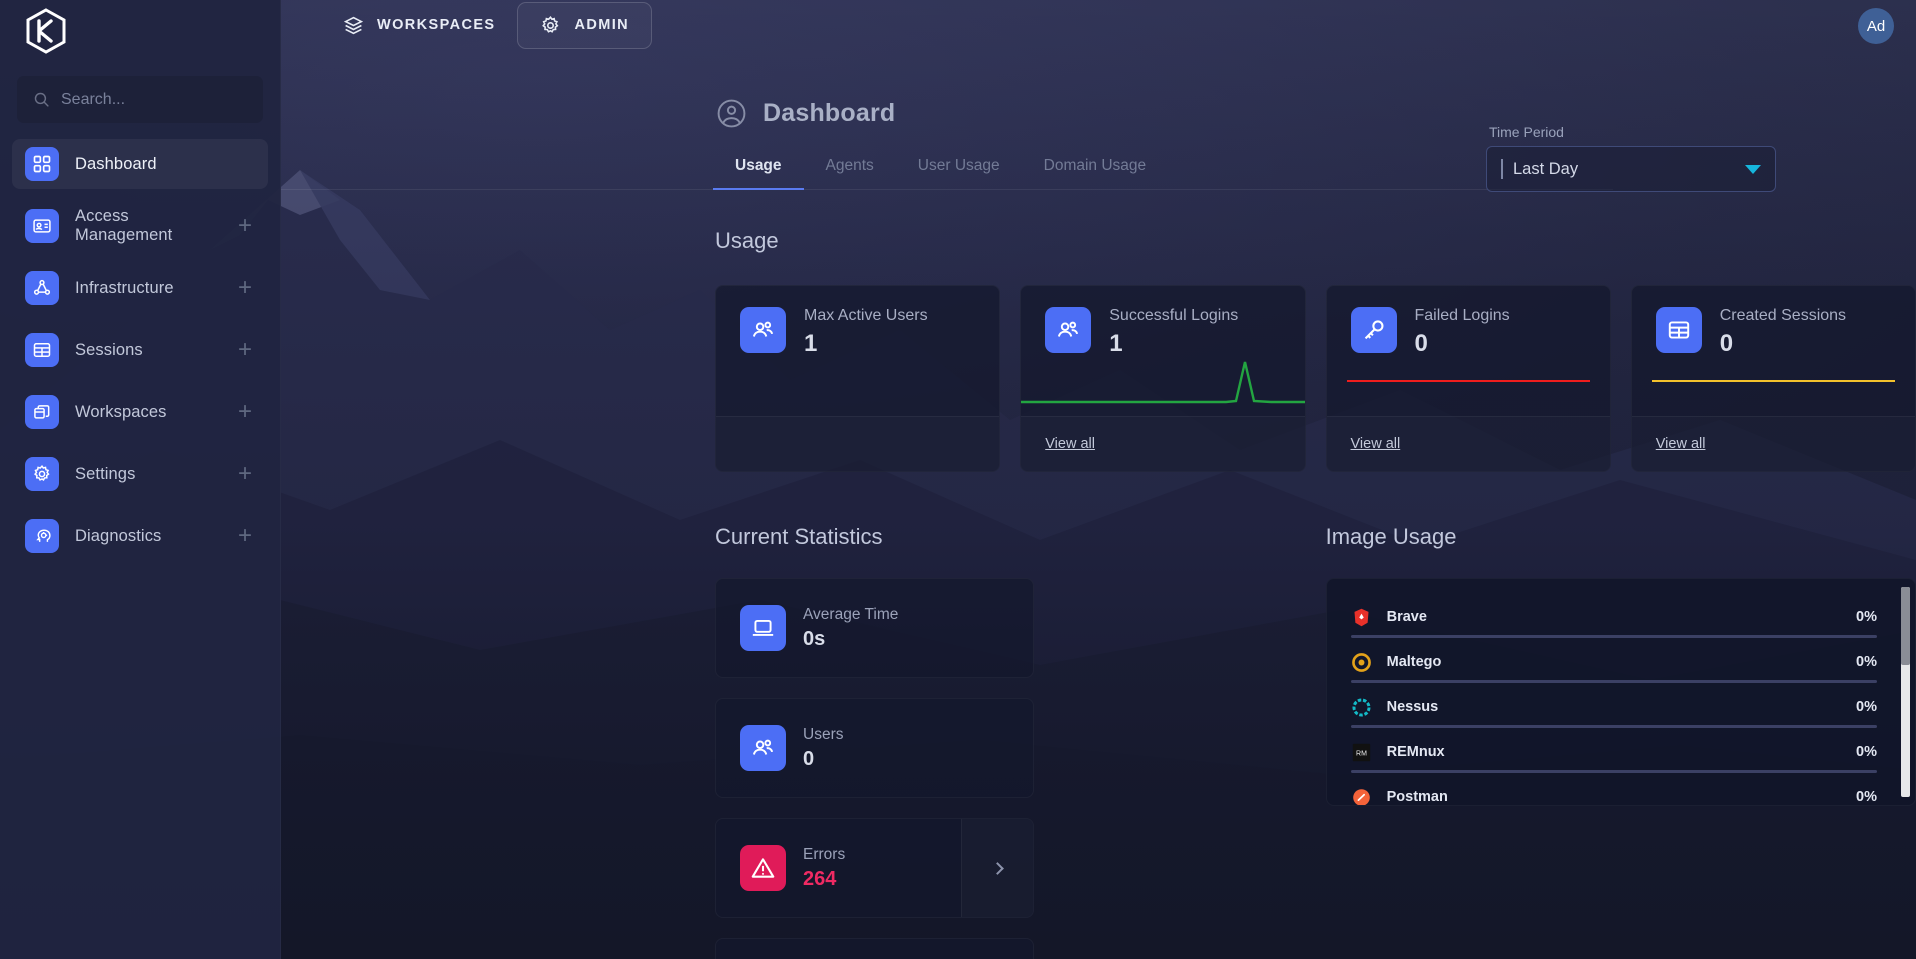 This screenshot has width=1916, height=959. Describe the element at coordinates (164, 99) in the screenshot. I see `search-input` at that location.